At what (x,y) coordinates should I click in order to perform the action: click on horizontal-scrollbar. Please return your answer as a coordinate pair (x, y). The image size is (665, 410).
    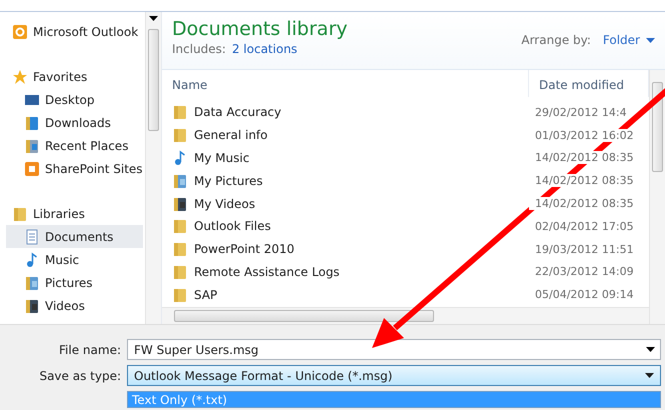
    Looking at the image, I should click on (405, 315).